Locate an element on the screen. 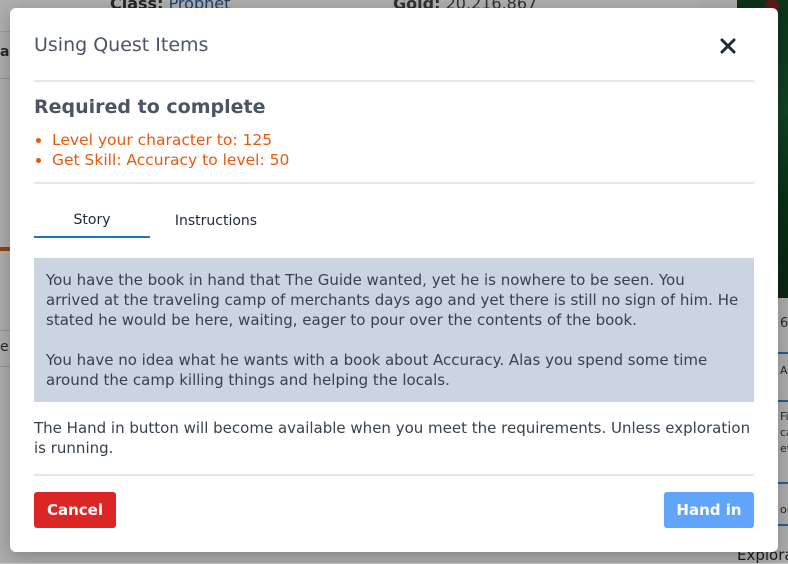 The height and width of the screenshot is (564, 788). modal-title: Using Quest Items is located at coordinates (121, 45).